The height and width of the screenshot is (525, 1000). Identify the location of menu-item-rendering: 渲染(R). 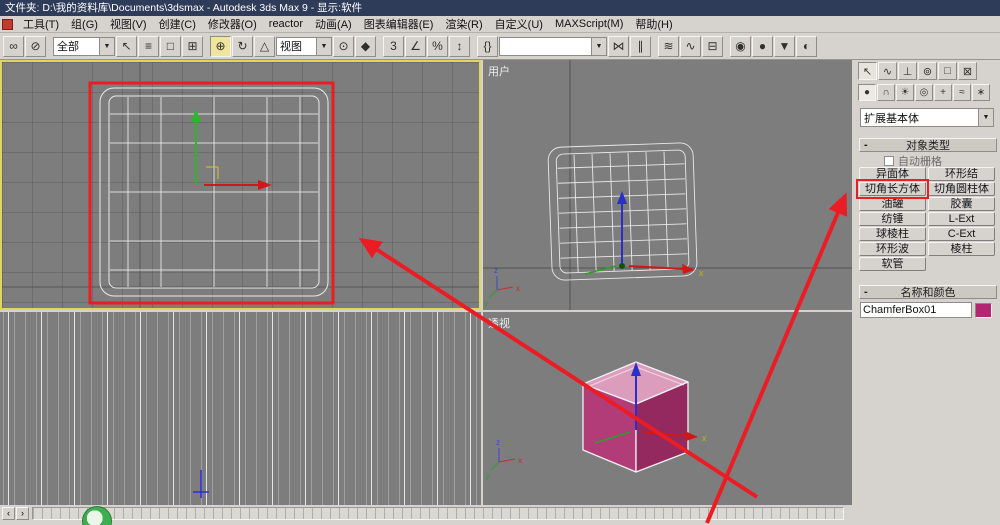
(463, 24).